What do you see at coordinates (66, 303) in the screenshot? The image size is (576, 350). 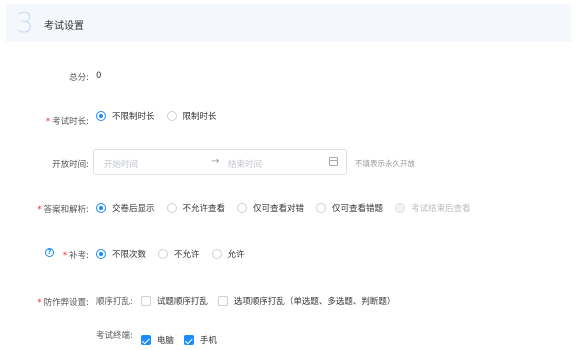 I see `anti-cheat-label-text: 防作弊设置:` at bounding box center [66, 303].